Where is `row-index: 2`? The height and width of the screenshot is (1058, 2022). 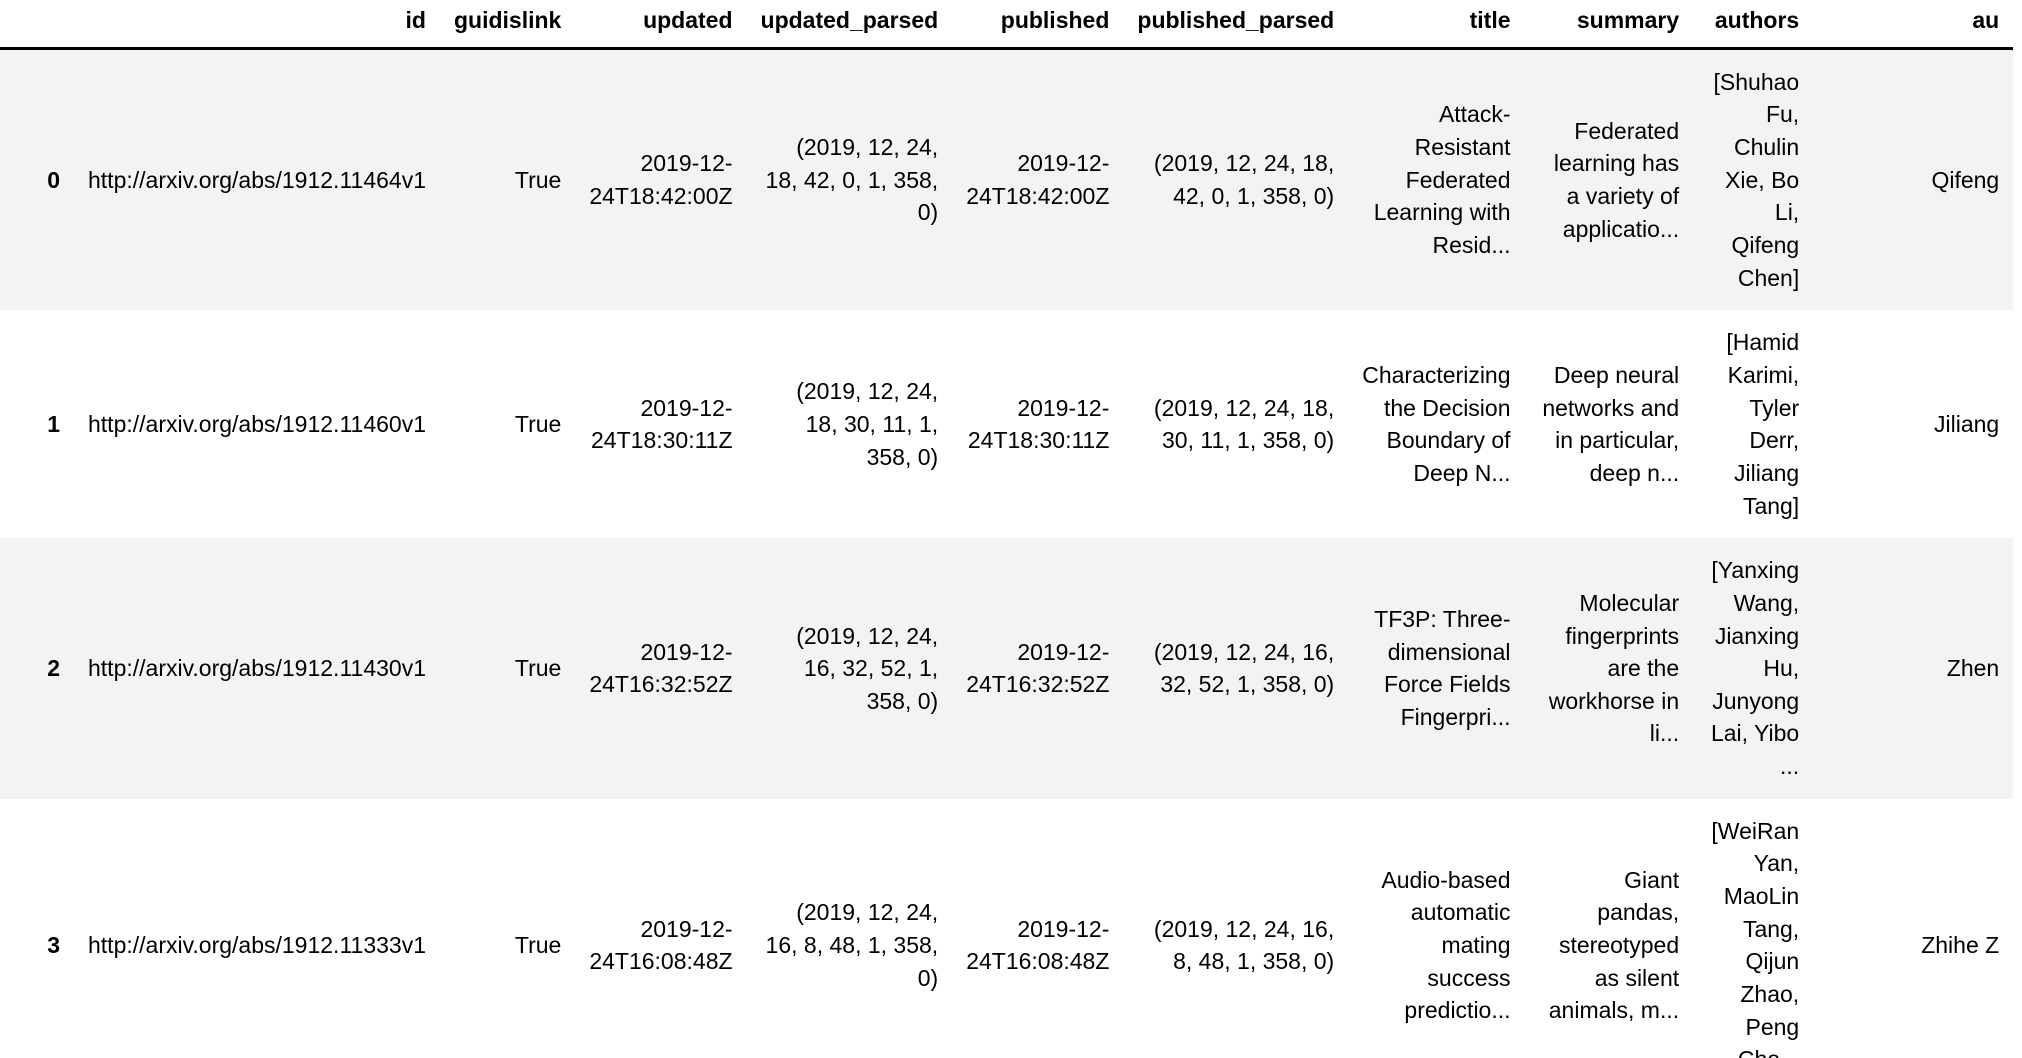
row-index: 2 is located at coordinates (53, 668).